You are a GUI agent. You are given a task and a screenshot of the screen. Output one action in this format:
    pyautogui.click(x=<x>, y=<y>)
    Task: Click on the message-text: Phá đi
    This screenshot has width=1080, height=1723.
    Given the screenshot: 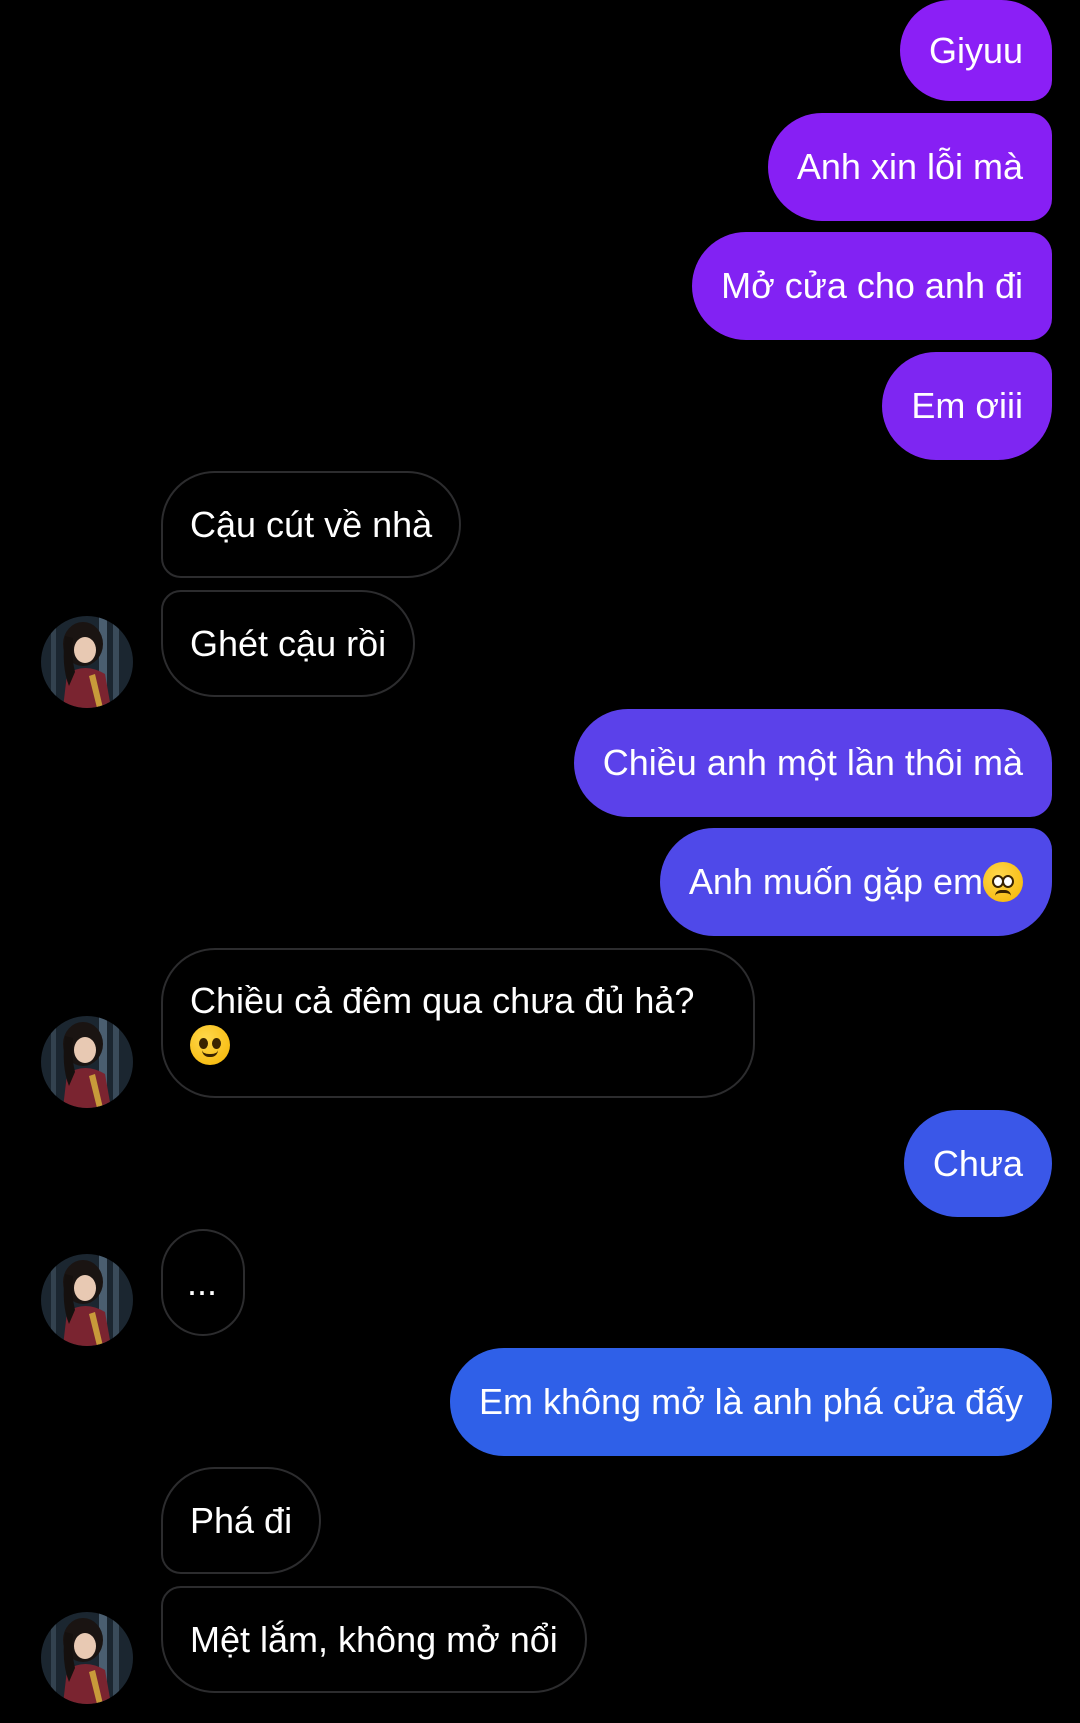 What is the action you would take?
    pyautogui.click(x=241, y=1520)
    